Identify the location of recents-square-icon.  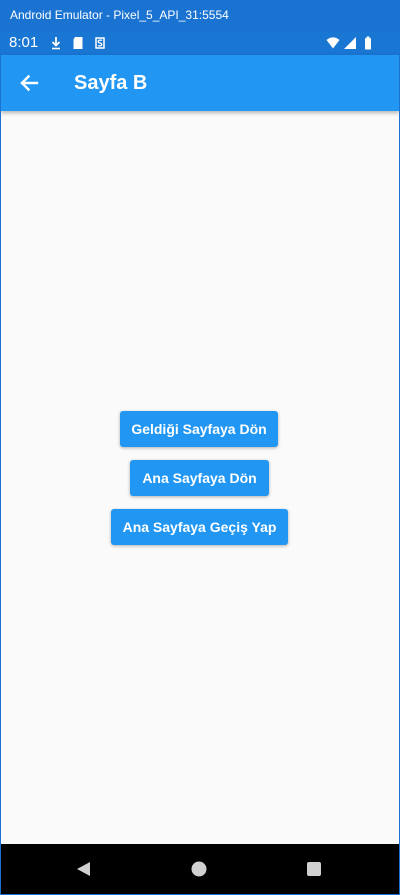
(314, 869).